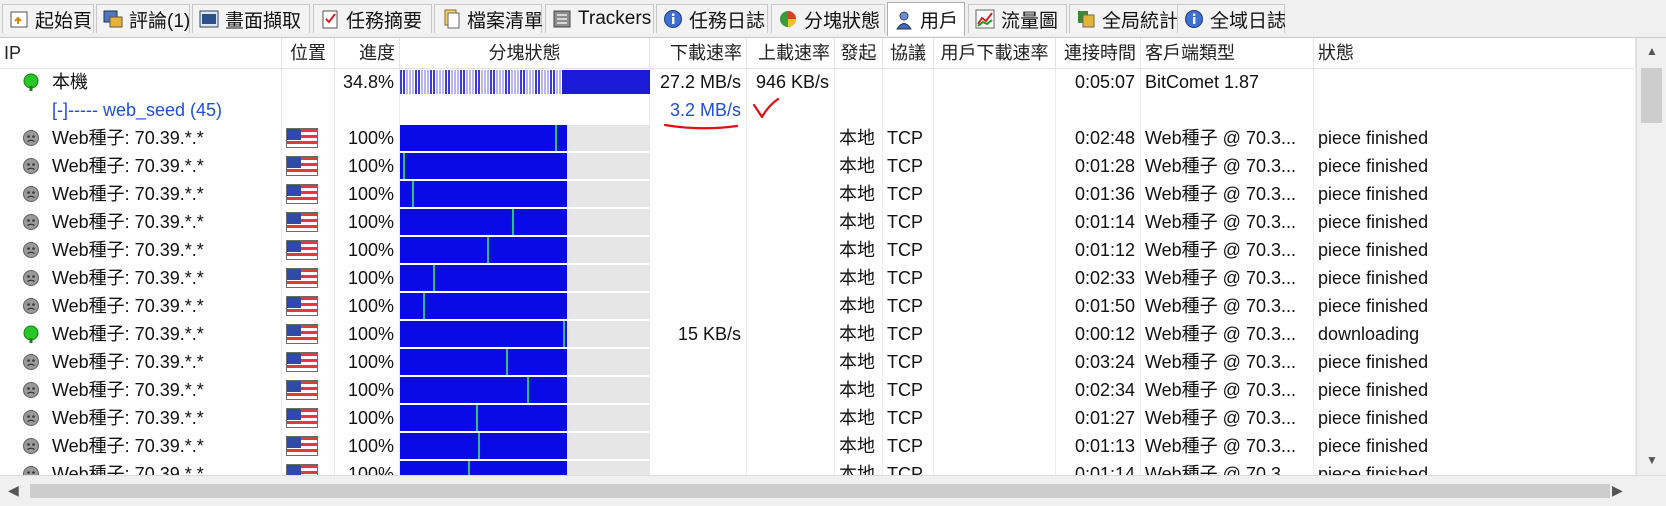  Describe the element at coordinates (308, 53) in the screenshot. I see `col-header-location: 位置` at that location.